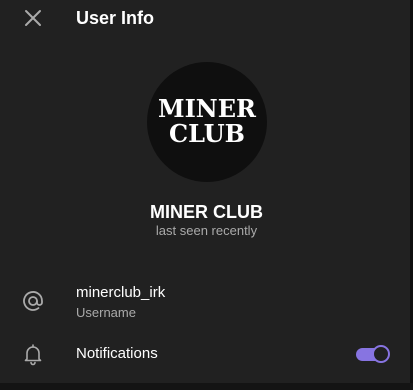 The height and width of the screenshot is (390, 413). Describe the element at coordinates (205, 355) in the screenshot. I see `notifications-row` at that location.